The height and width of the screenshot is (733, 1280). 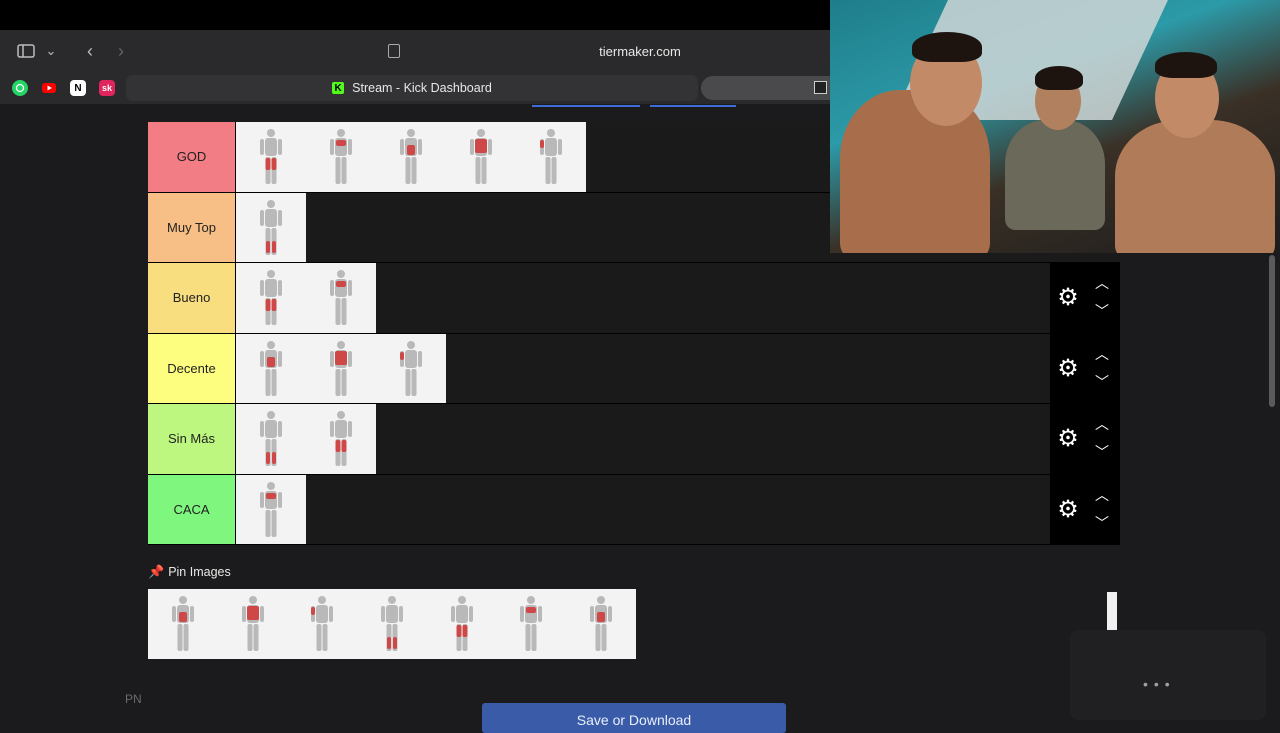 I want to click on sidebar-toggle-icon, so click(x=26, y=51).